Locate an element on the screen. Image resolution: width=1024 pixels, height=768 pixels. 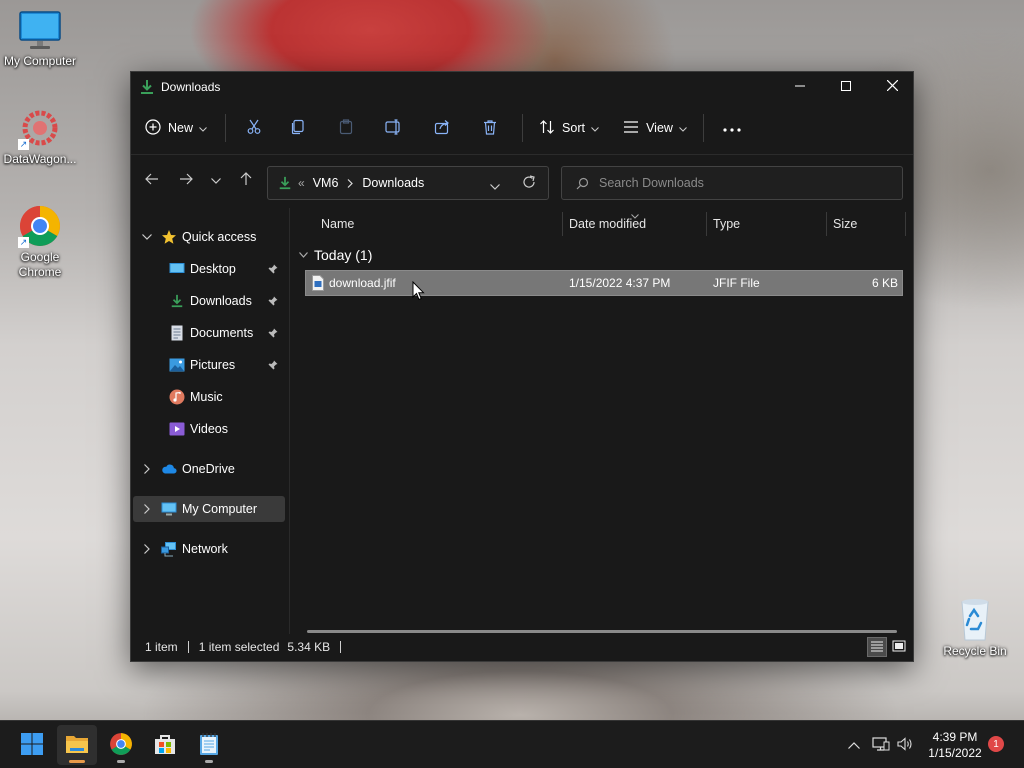
clock-time: 4:39 PM is located at coordinates (955, 737).